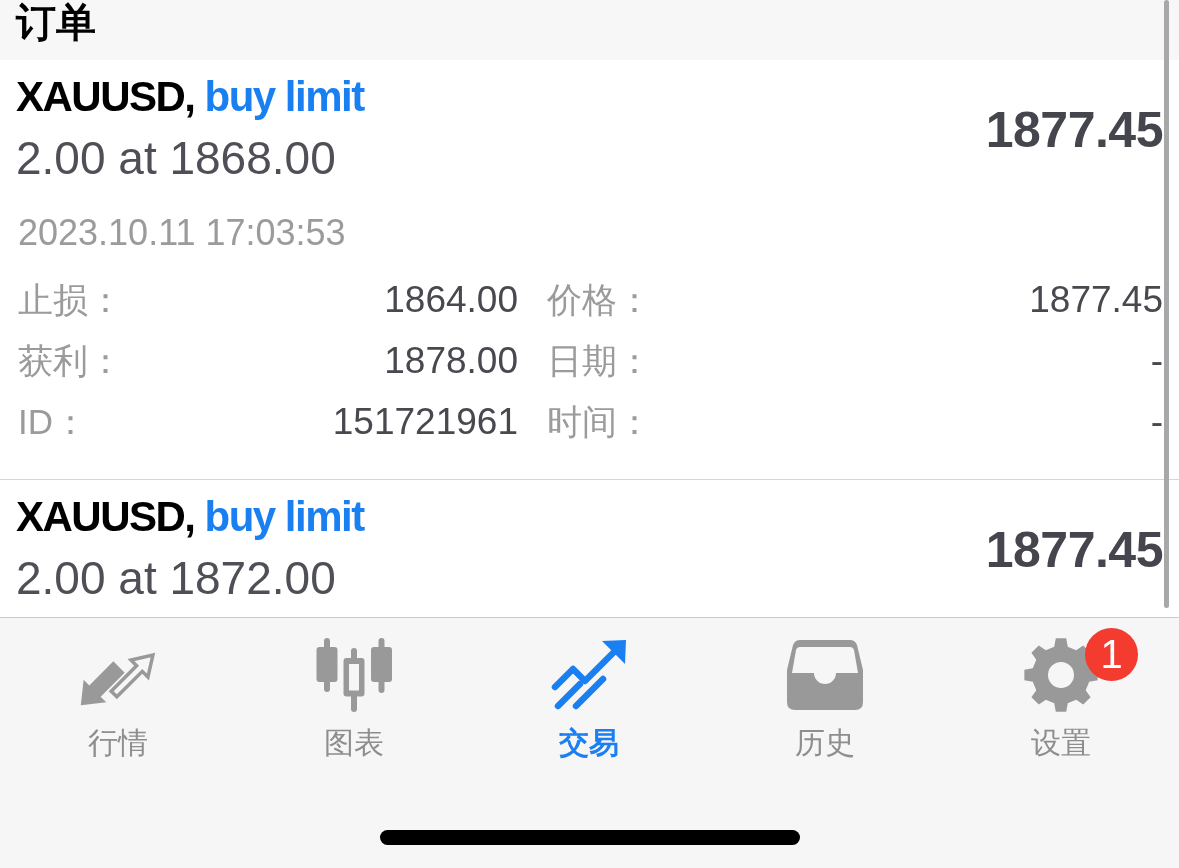 The width and height of the screenshot is (1179, 868). Describe the element at coordinates (70, 299) in the screenshot. I see `detail-label: 止损：` at that location.